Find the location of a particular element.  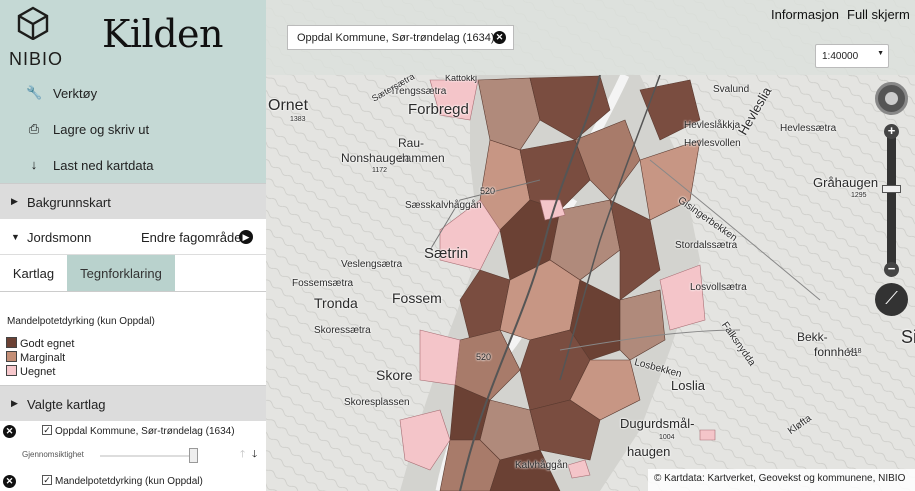

zoom-out-button: − is located at coordinates (891, 269).